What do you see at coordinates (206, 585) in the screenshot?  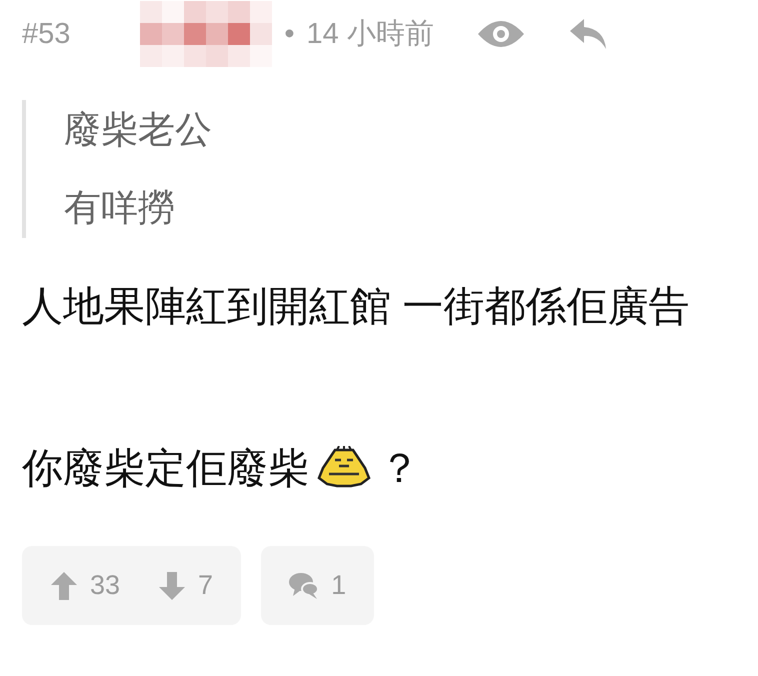 I see `downvote-count: 7` at bounding box center [206, 585].